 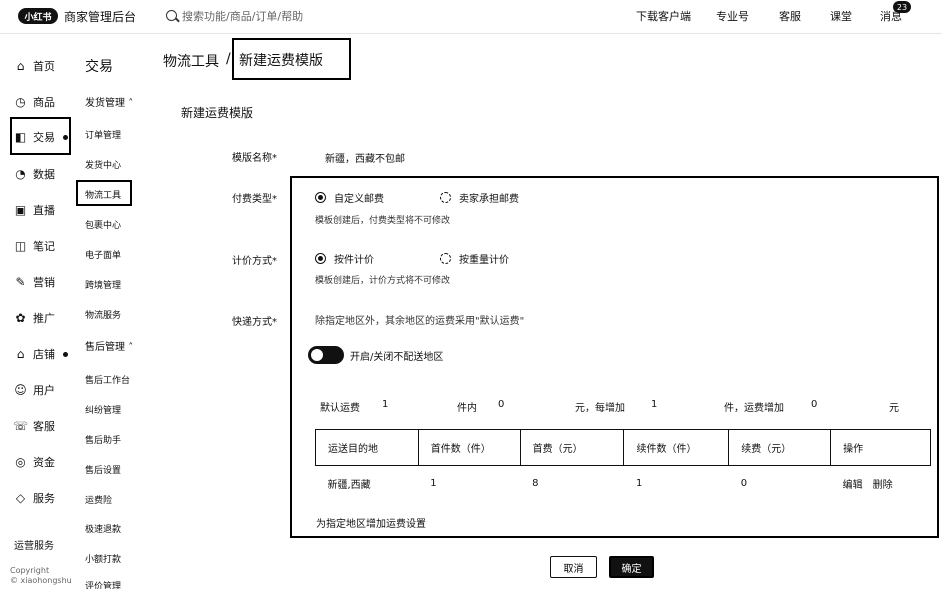 I want to click on sub-item-aftersale-assistant: 售后助手, so click(x=103, y=439).